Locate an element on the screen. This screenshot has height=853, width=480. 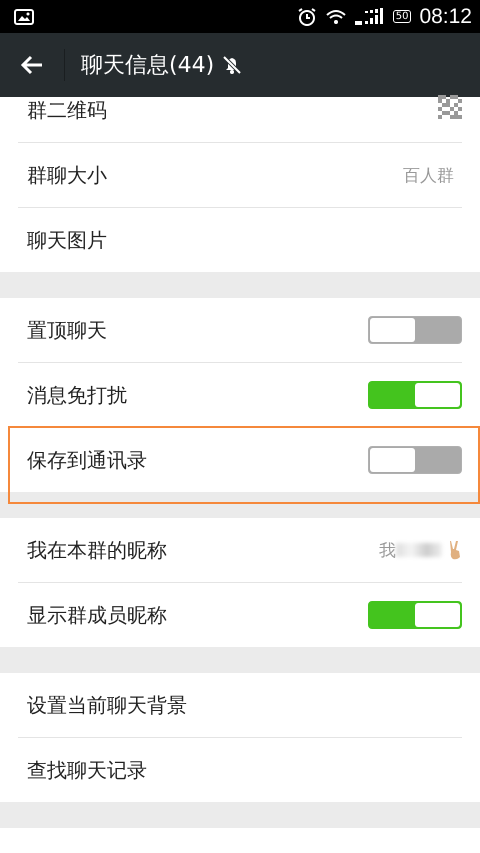
victory-hand-icon is located at coordinates (455, 550).